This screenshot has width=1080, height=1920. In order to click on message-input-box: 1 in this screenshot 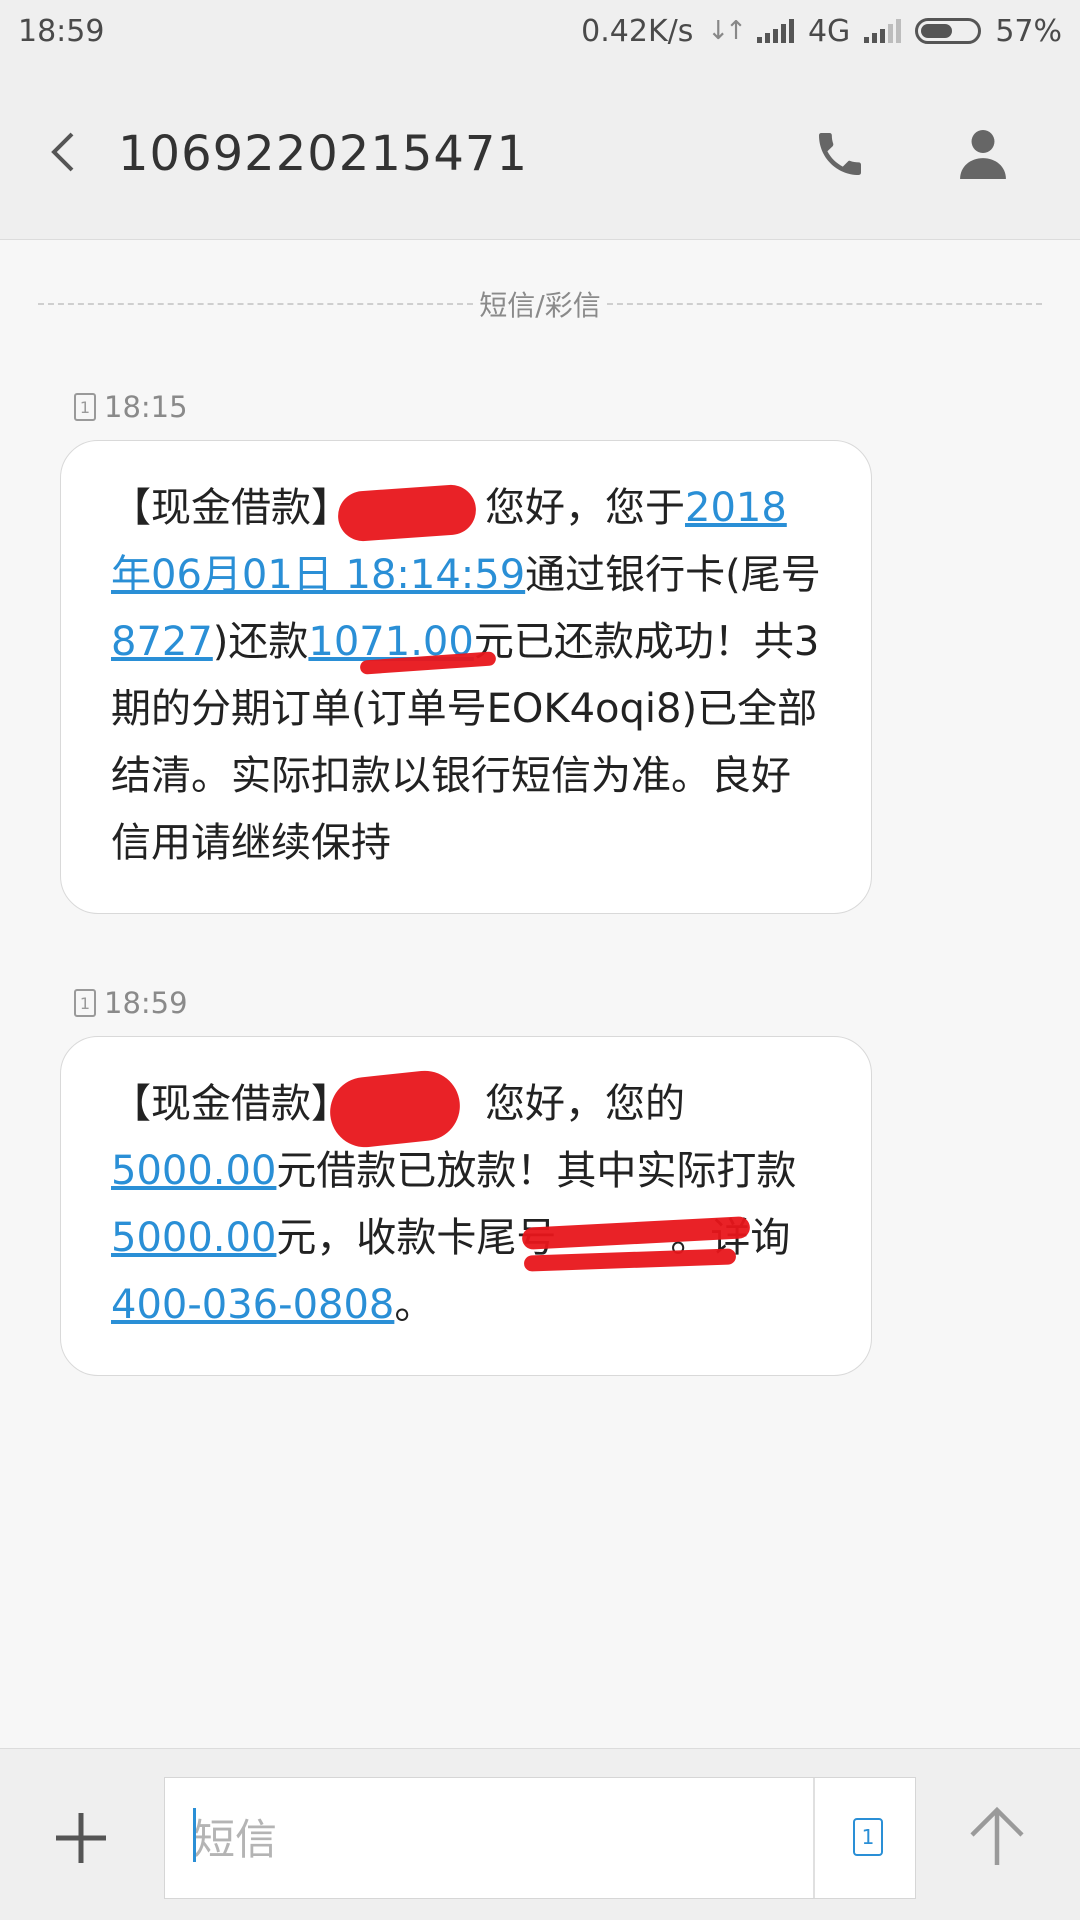, I will do `click(540, 1838)`.